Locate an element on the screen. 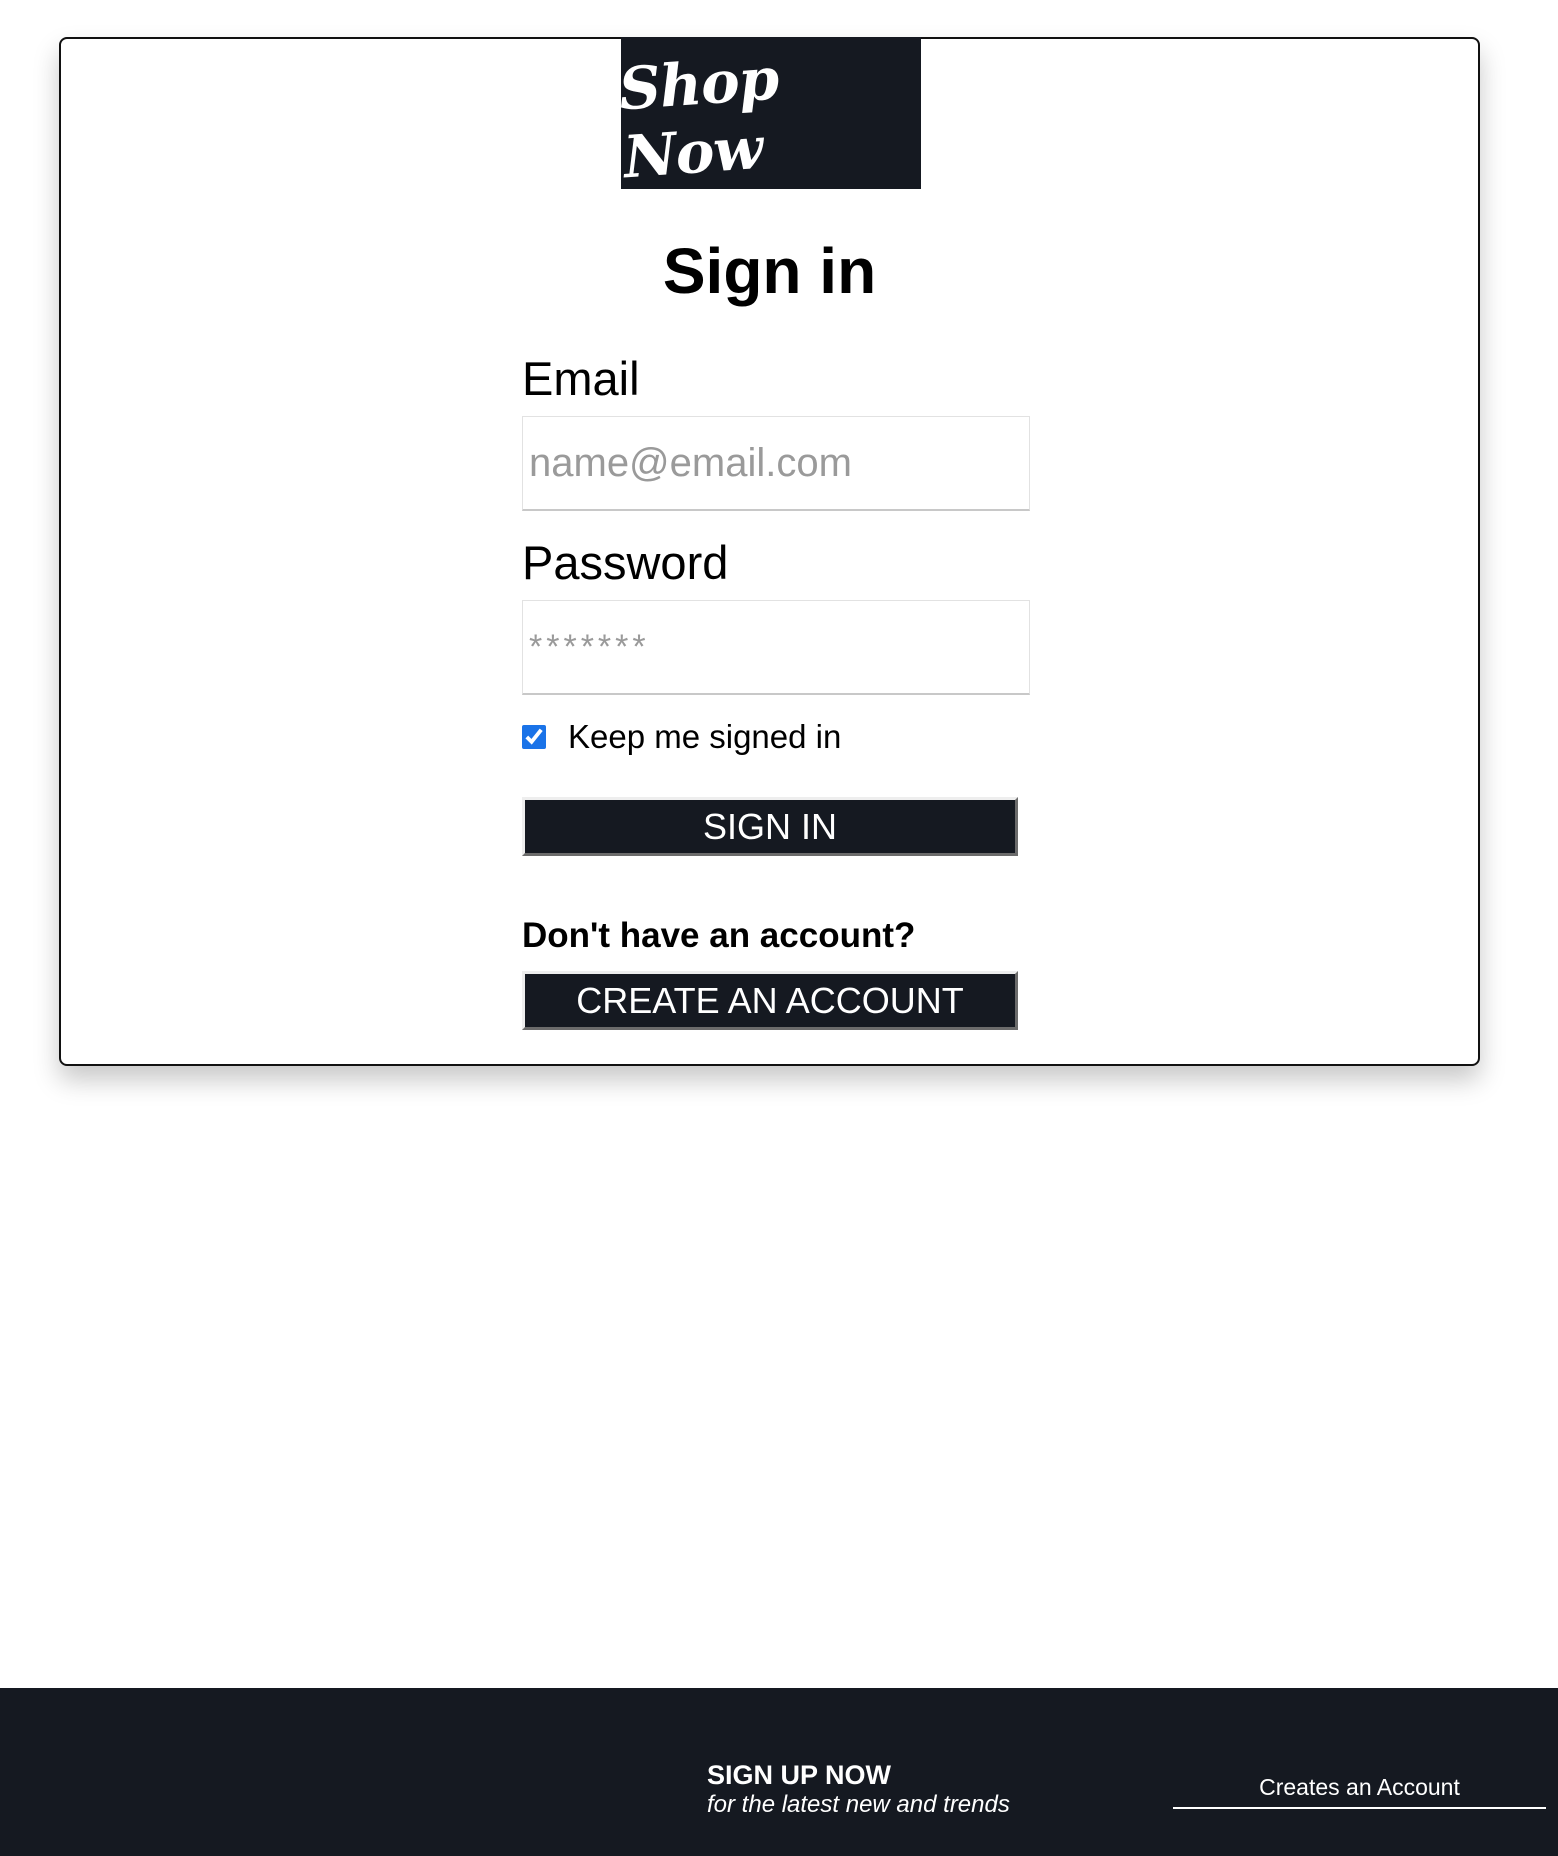 The height and width of the screenshot is (1856, 1558). signup-heading: SIGN UP NOW is located at coordinates (799, 1775).